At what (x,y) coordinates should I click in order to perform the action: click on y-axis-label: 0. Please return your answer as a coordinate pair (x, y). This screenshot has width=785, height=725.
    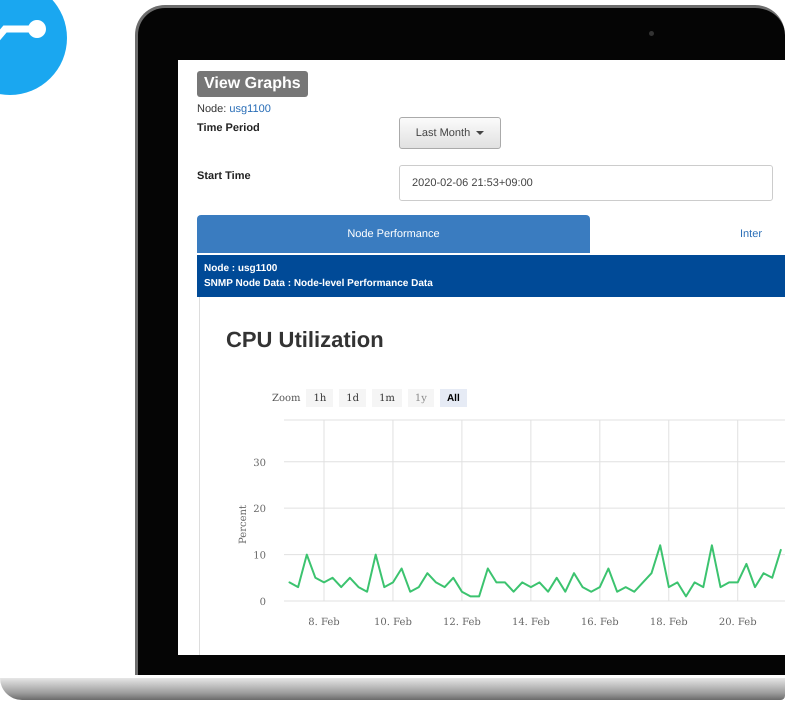
    Looking at the image, I should click on (263, 602).